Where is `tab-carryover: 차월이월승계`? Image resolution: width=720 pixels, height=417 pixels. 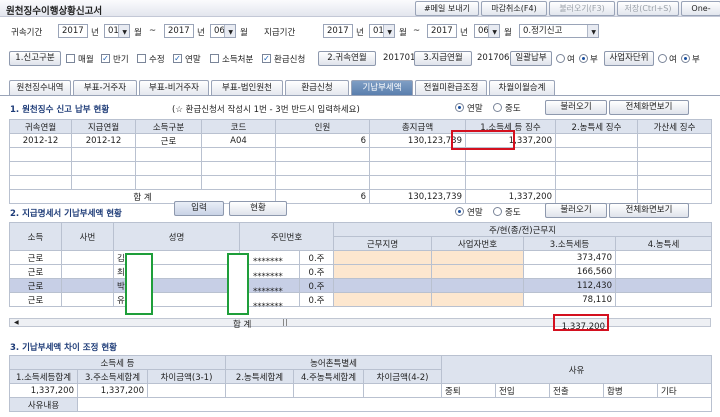
tab-carryover: 차월이월승계 is located at coordinates (522, 87).